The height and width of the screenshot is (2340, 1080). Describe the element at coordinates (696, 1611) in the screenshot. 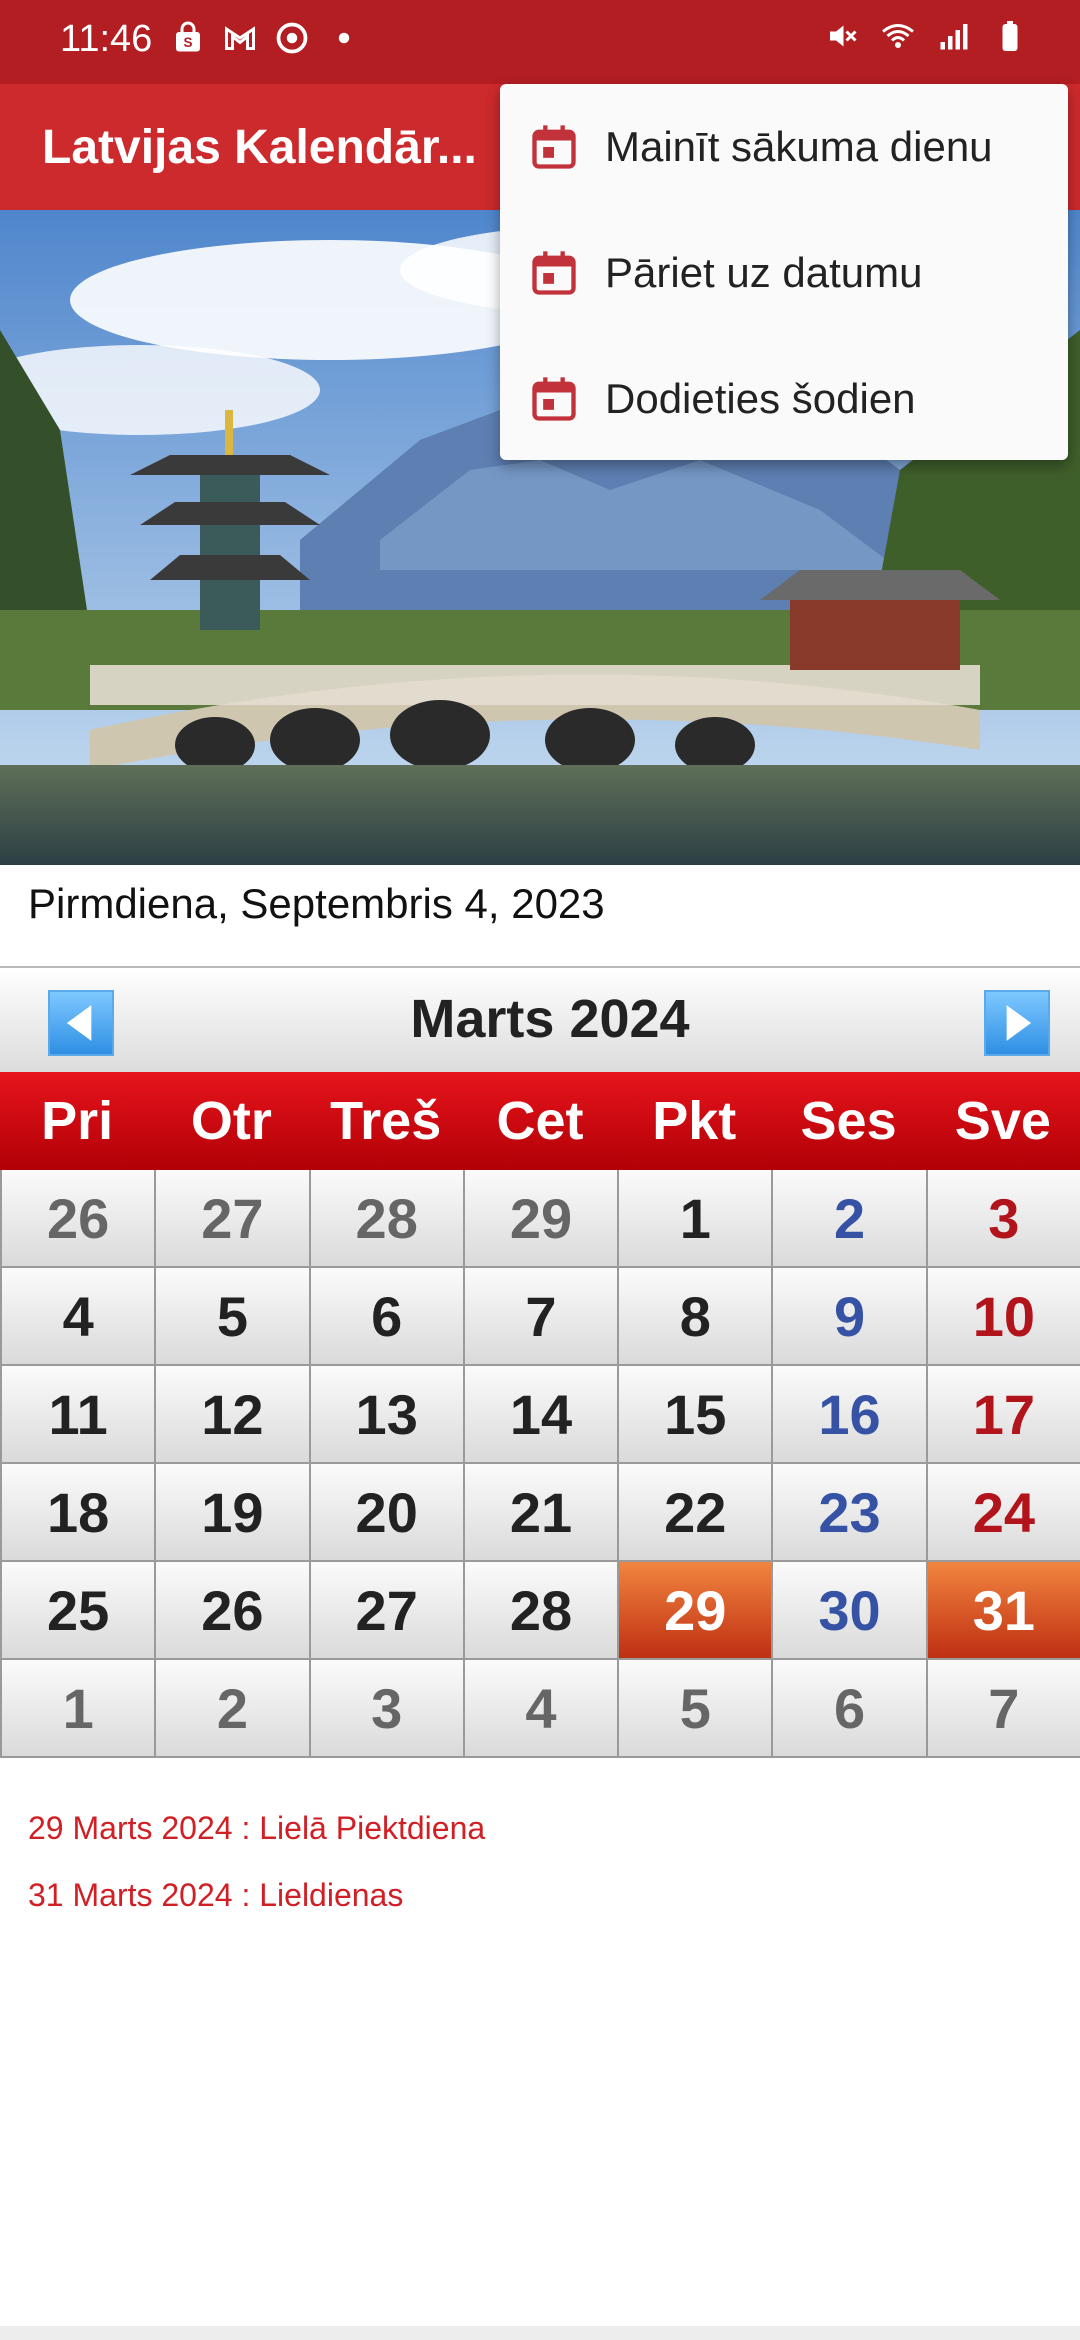

I see `holiday-day-cell: 29` at that location.